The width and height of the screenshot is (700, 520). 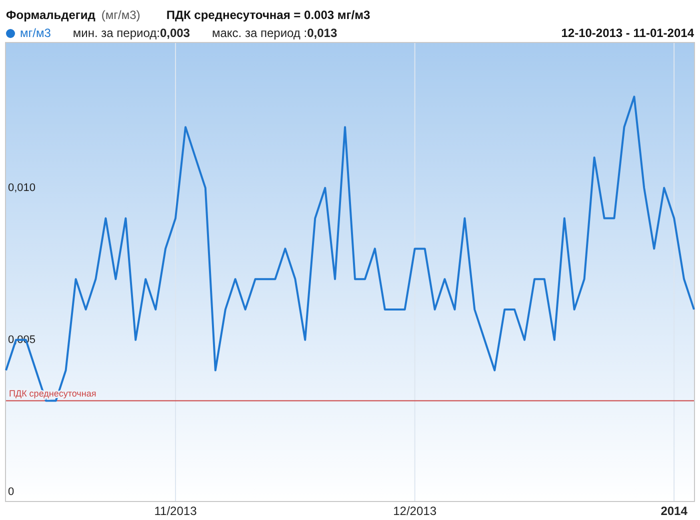 I want to click on max-value: макс. за период :0,013, so click(x=275, y=33).